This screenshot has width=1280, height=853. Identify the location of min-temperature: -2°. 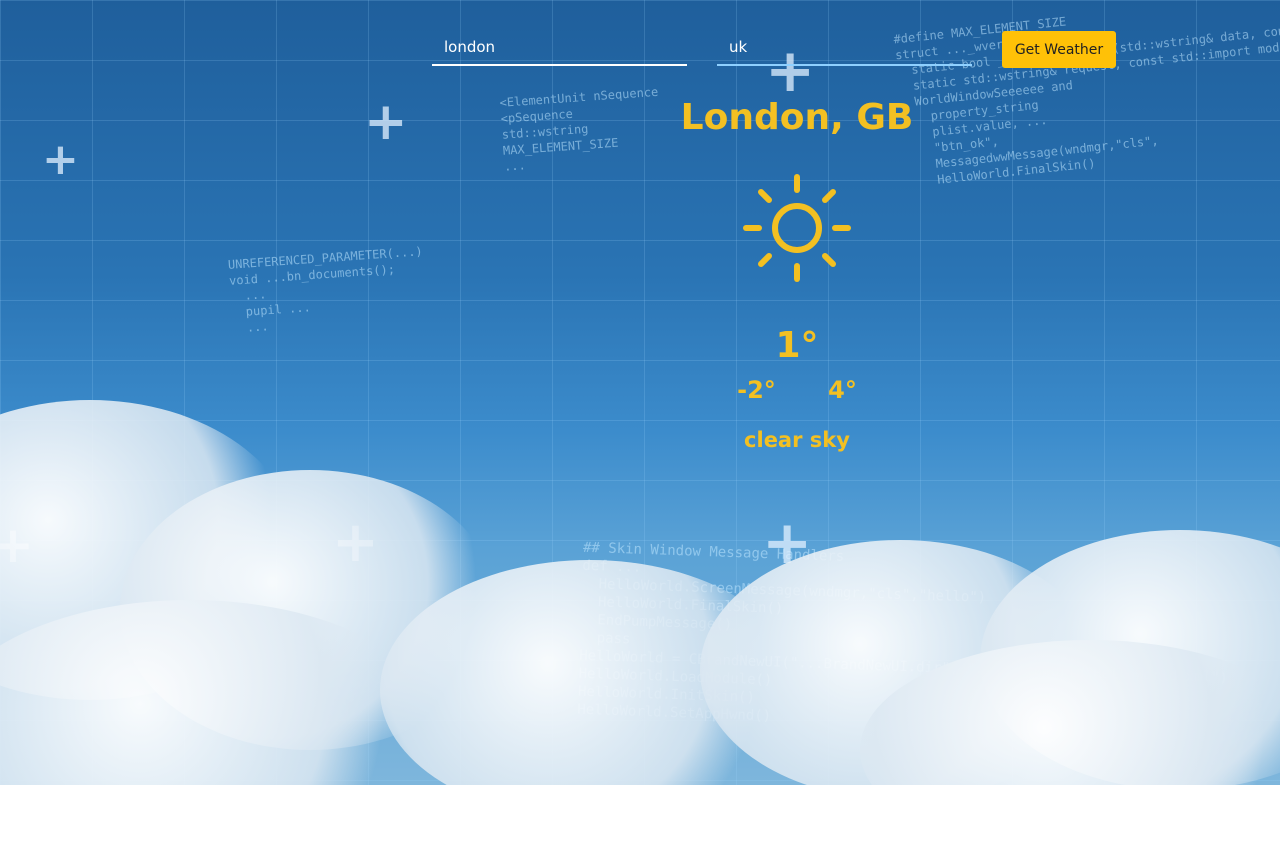
(756, 390).